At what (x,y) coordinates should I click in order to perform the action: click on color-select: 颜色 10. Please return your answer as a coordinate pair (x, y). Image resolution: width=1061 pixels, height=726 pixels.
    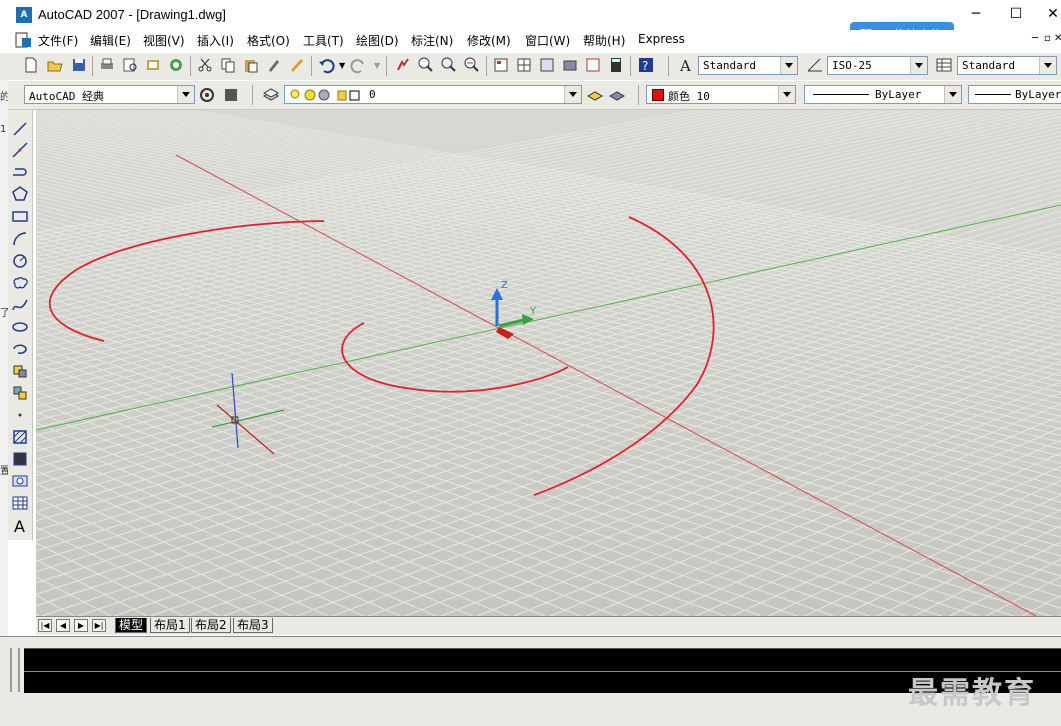
    Looking at the image, I should click on (721, 94).